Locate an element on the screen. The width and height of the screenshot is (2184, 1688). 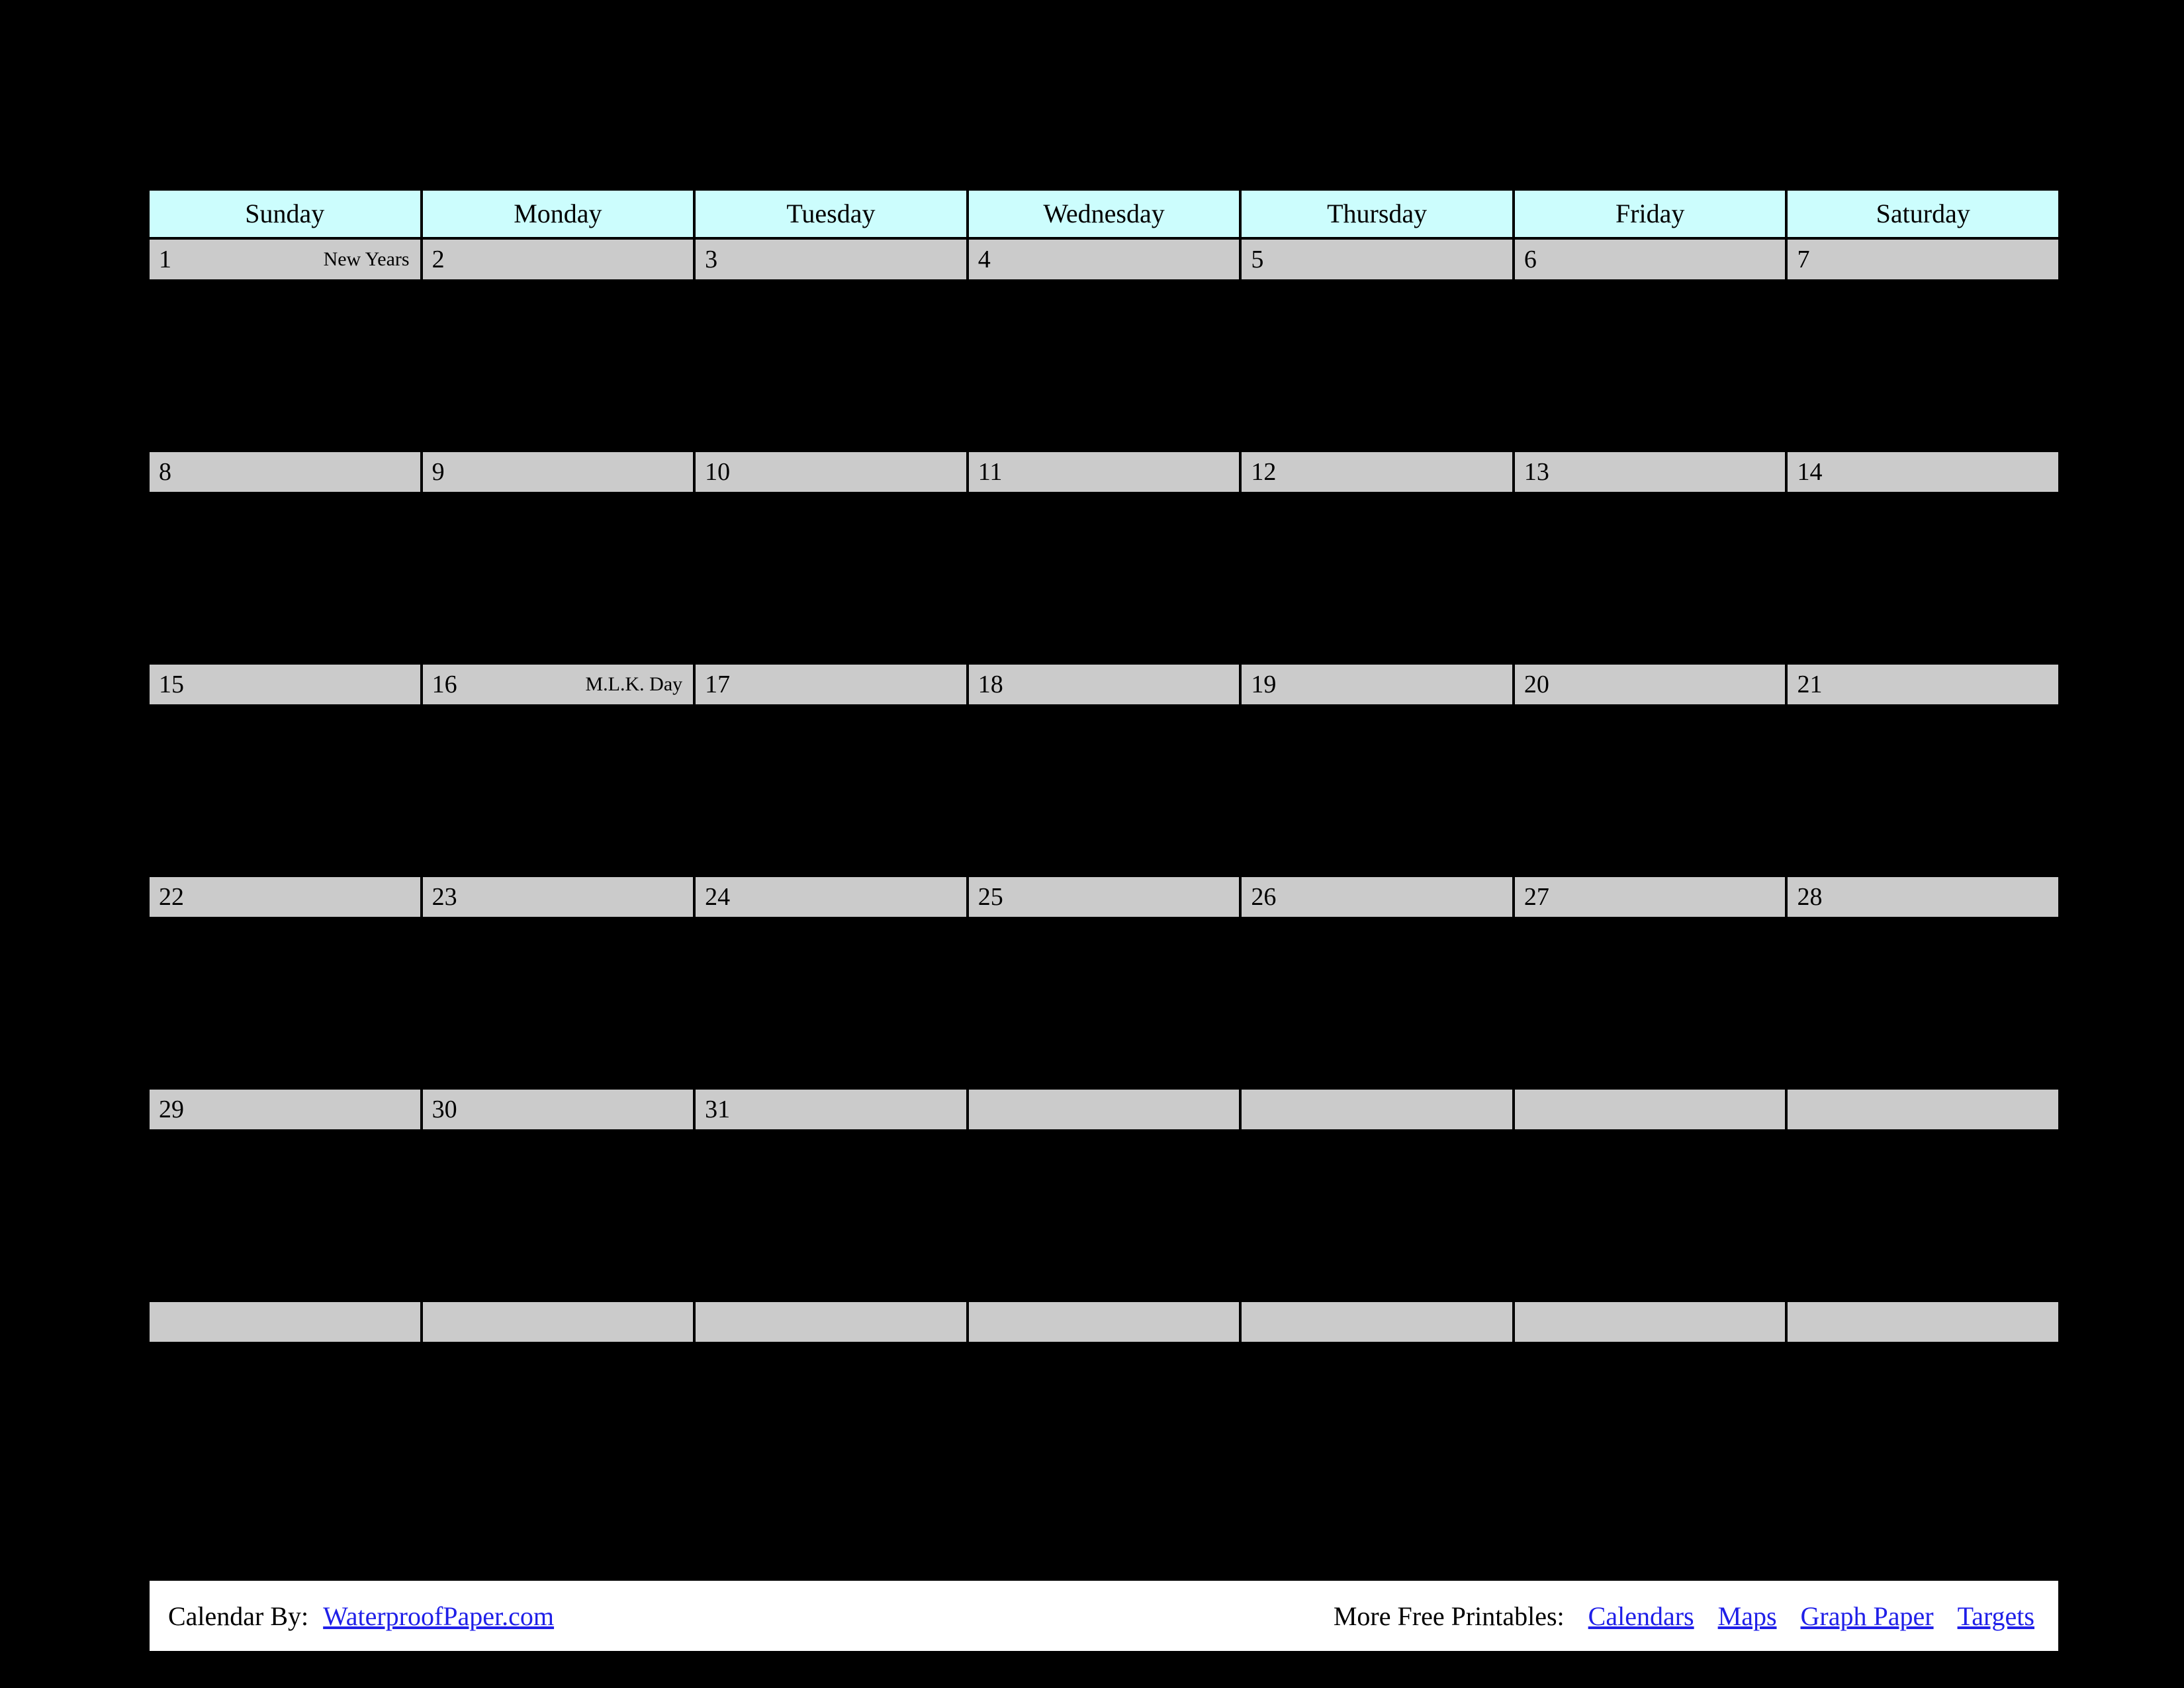
footer-printables-link: Graph Paper is located at coordinates (1868, 1616).